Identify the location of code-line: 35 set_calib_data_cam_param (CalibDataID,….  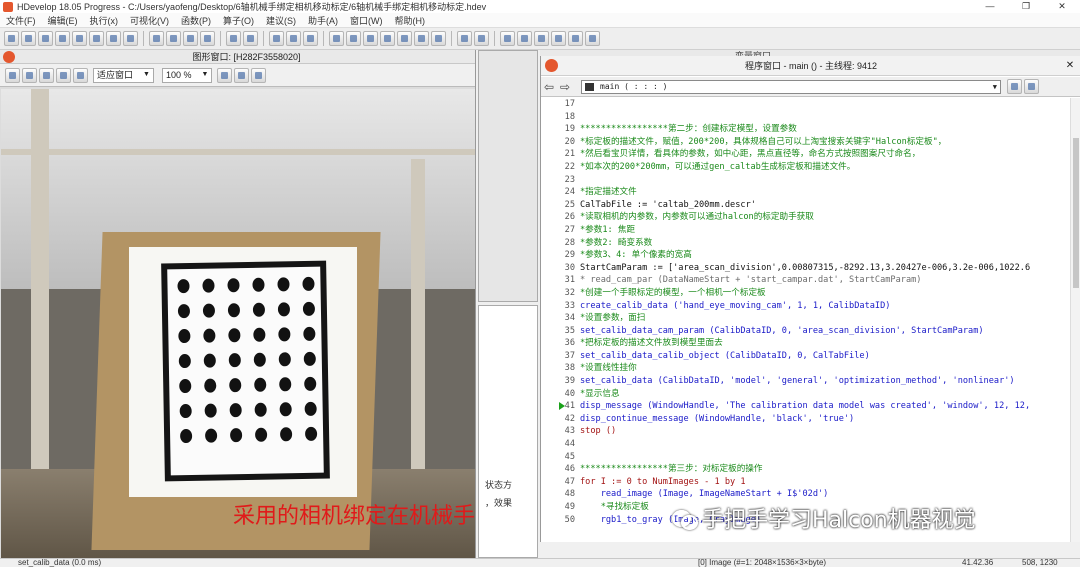
(810, 331).